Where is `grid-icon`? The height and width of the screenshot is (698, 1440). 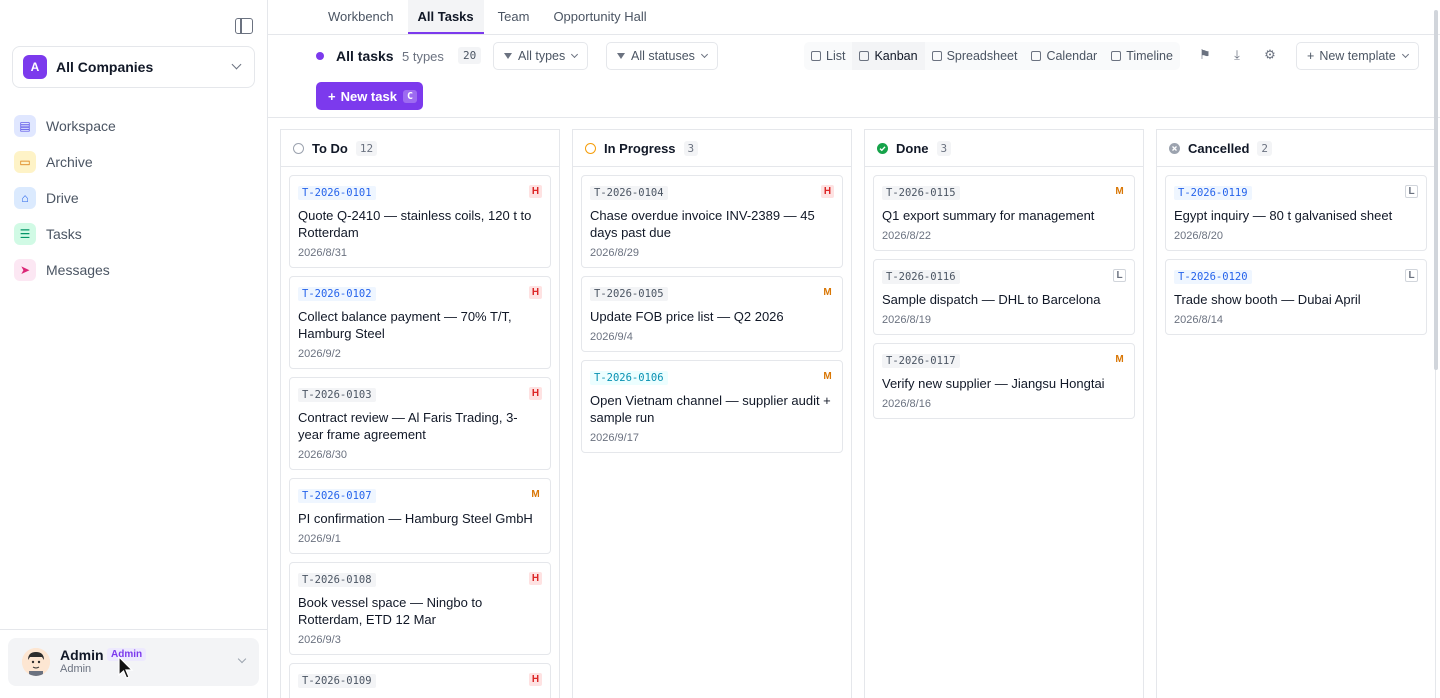 grid-icon is located at coordinates (936, 56).